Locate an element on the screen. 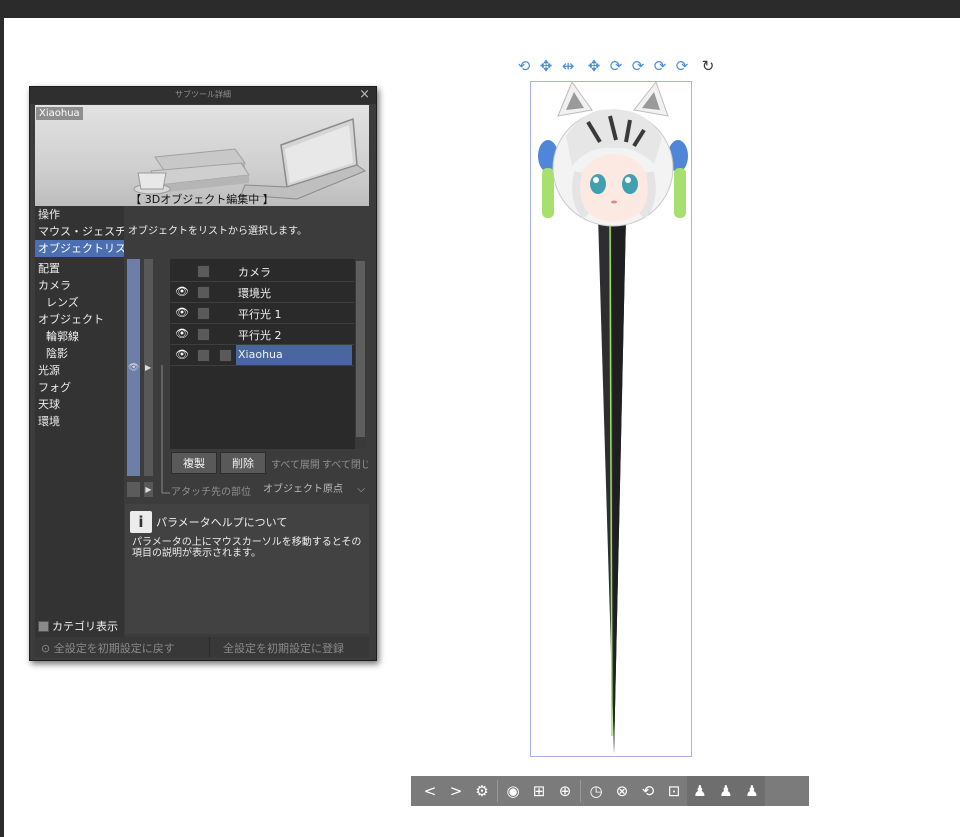 Image resolution: width=960 pixels, height=837 pixels. extra-checkbox is located at coordinates (225, 355).